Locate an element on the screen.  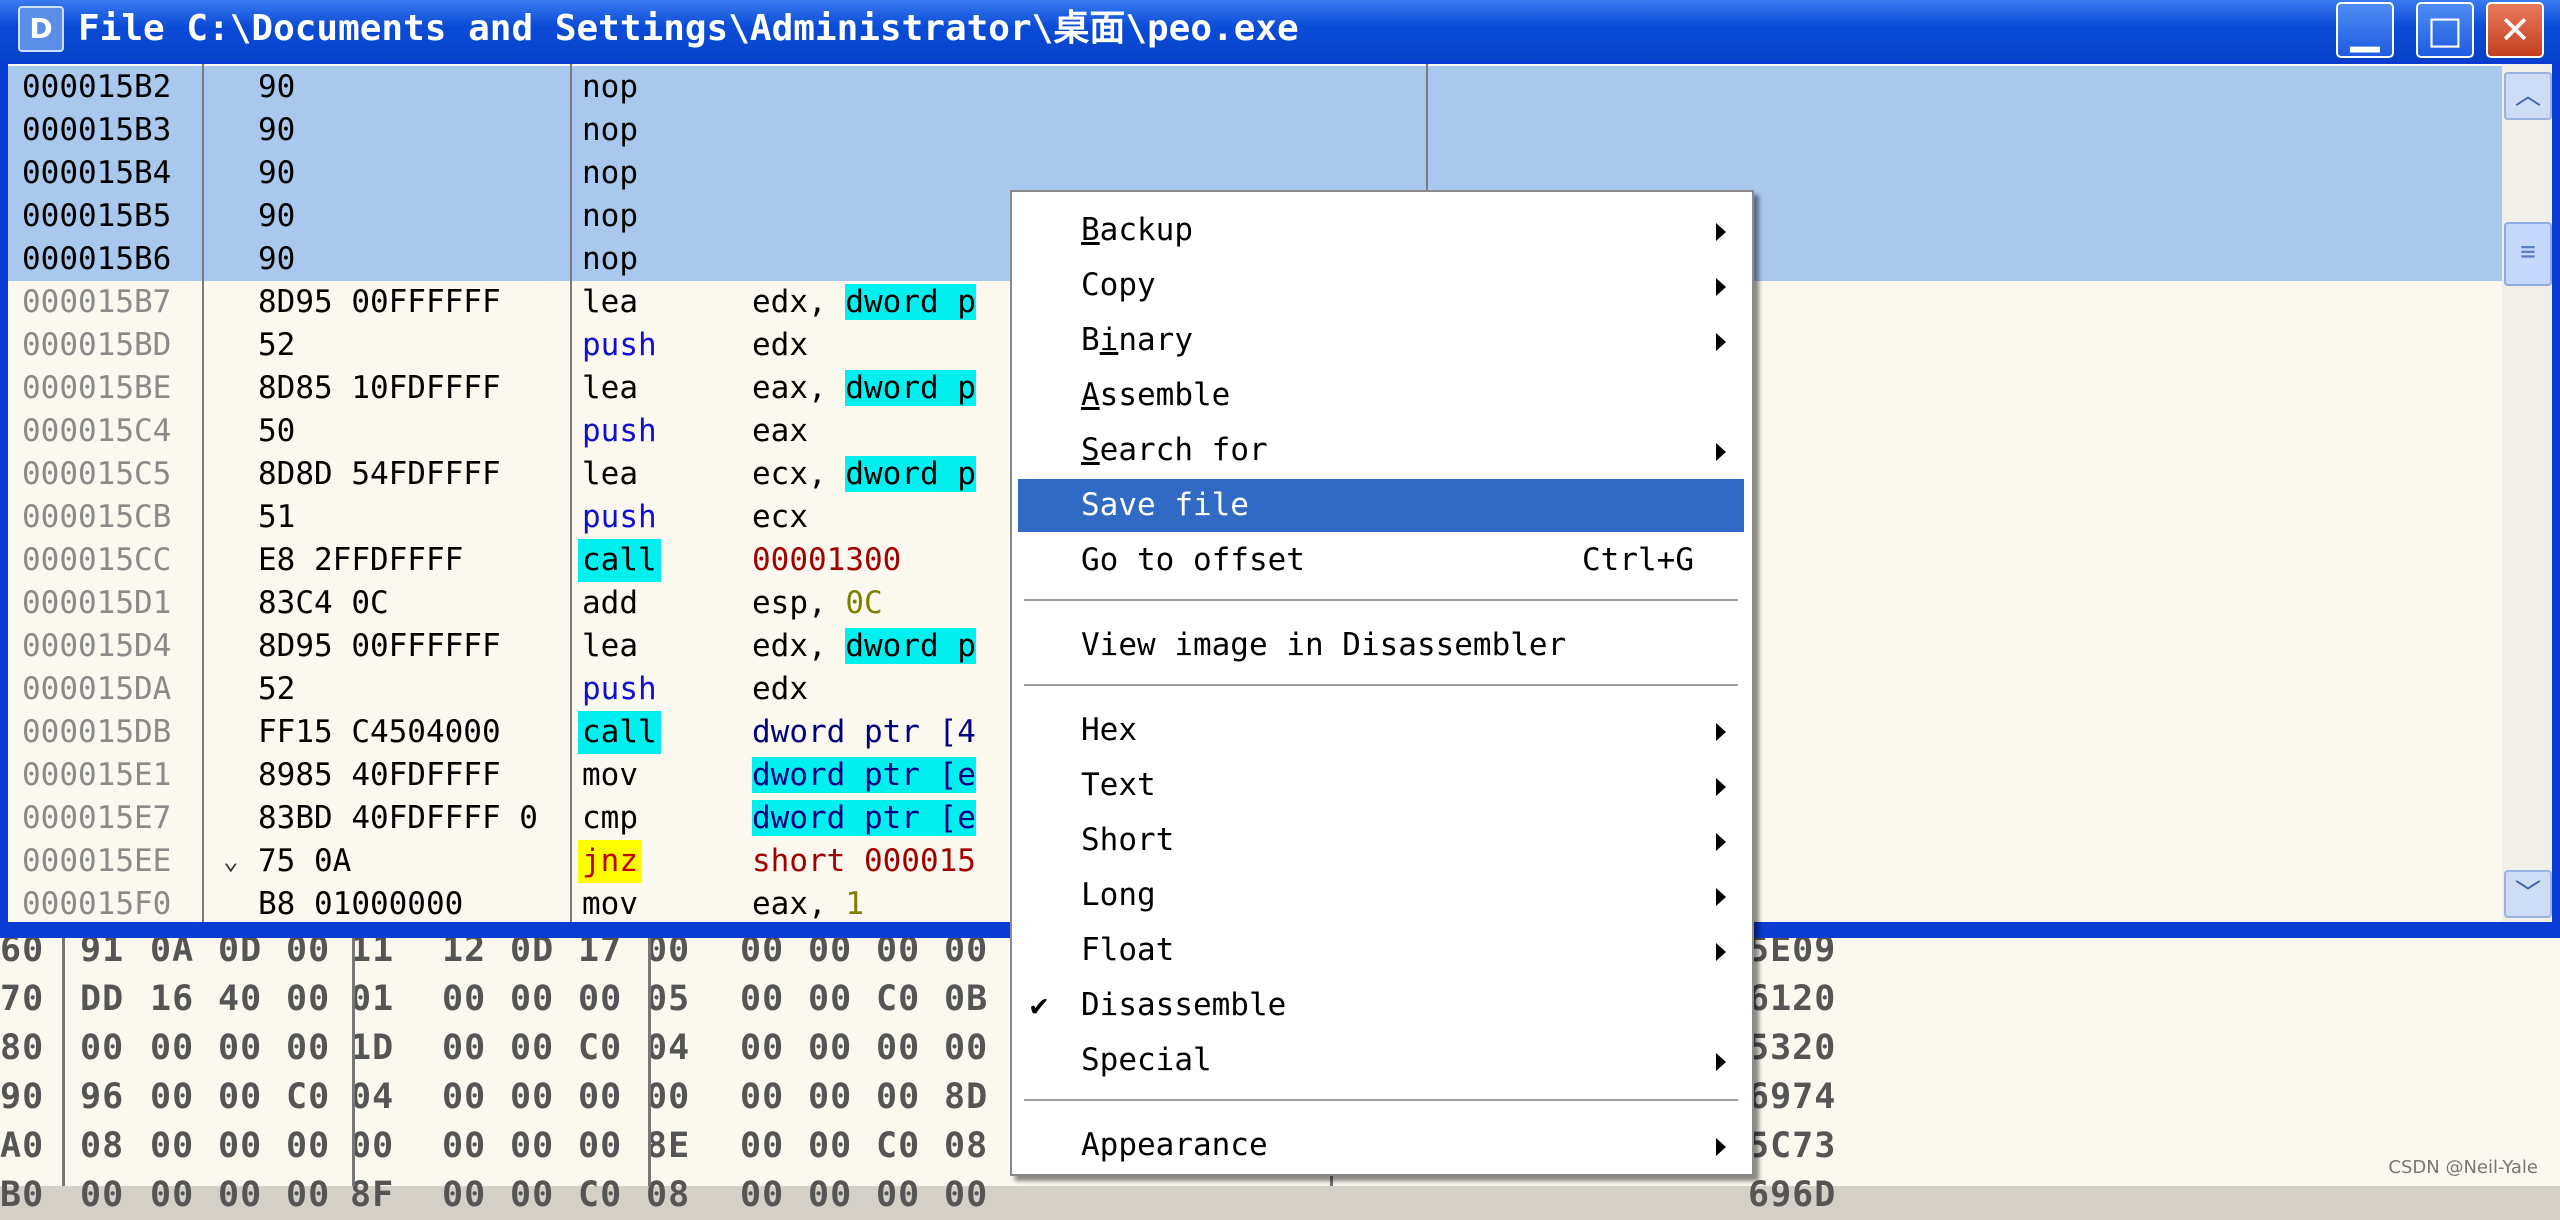
menu-item-view-image-in-disassembler: View image in Disassembler is located at coordinates (1381, 645).